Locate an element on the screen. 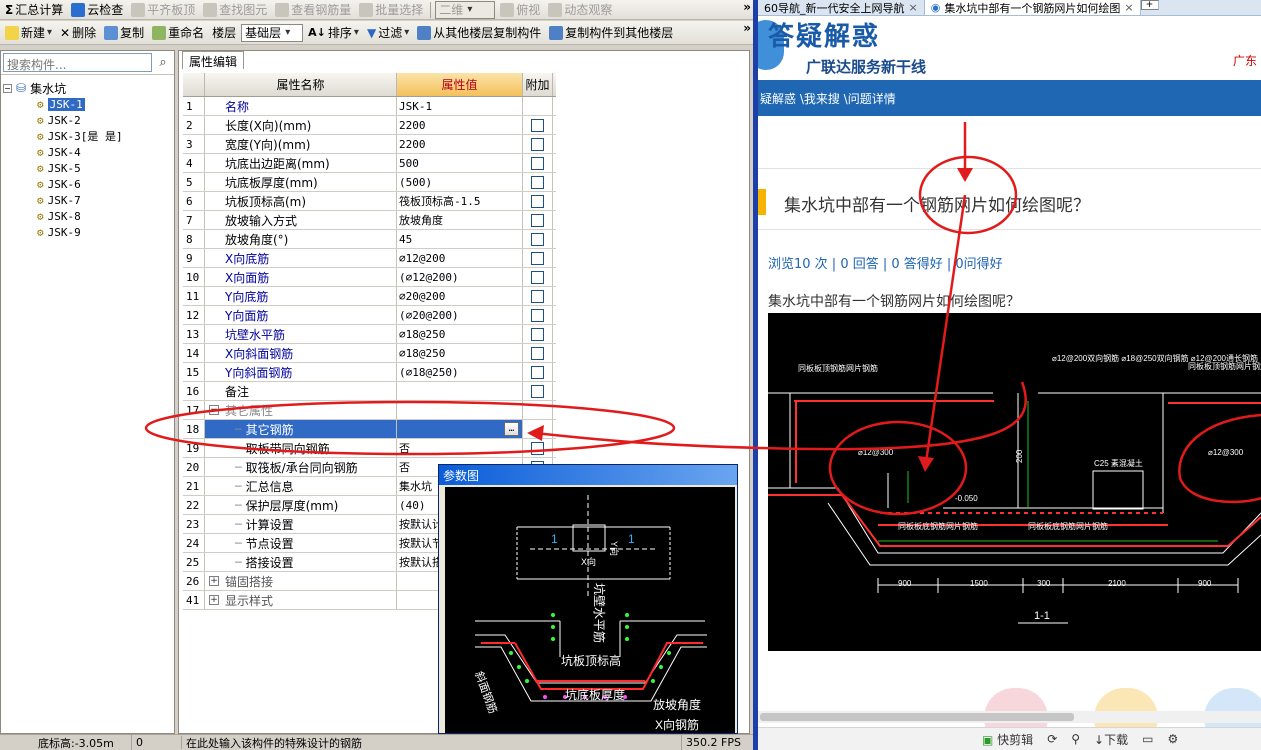 Image resolution: width=1261 pixels, height=750 pixels. tree-item: ⚙ JSK-4 is located at coordinates (105, 152).